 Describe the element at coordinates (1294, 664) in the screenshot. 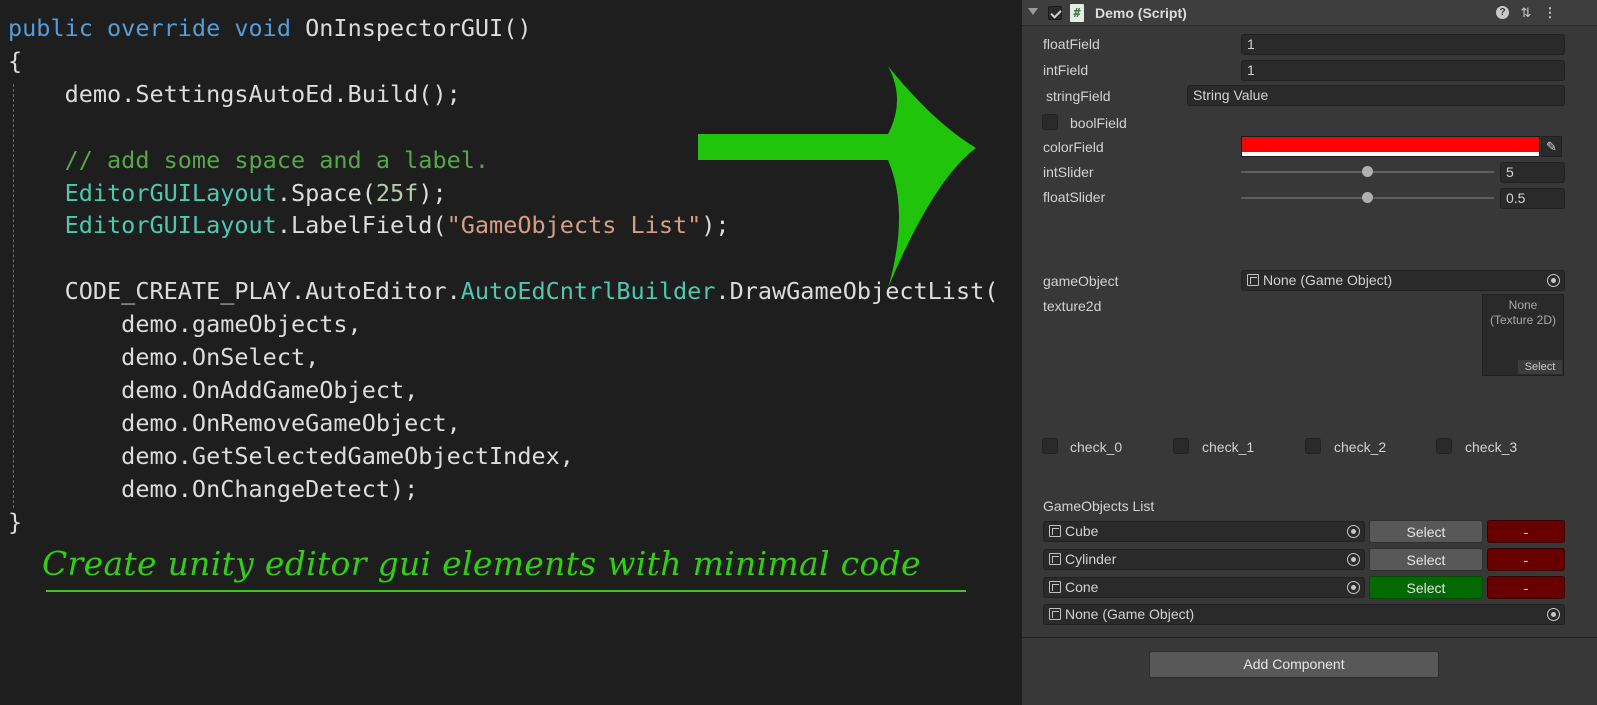

I see `add-component-button: Add Component` at that location.